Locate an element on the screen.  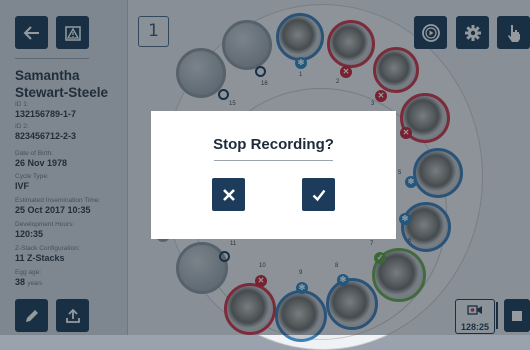
confirm-button is located at coordinates (318, 194).